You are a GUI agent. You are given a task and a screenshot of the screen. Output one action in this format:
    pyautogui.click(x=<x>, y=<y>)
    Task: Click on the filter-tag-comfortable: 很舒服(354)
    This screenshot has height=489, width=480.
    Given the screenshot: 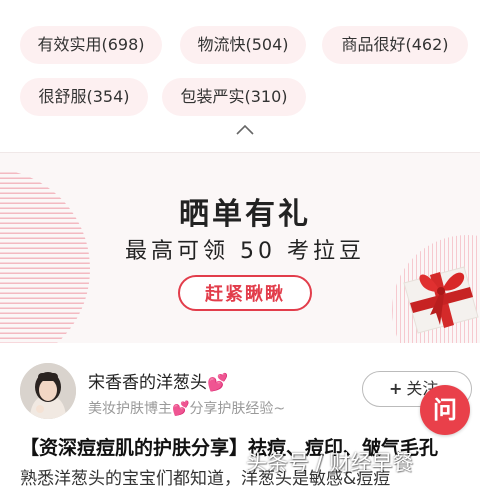 What is the action you would take?
    pyautogui.click(x=84, y=97)
    